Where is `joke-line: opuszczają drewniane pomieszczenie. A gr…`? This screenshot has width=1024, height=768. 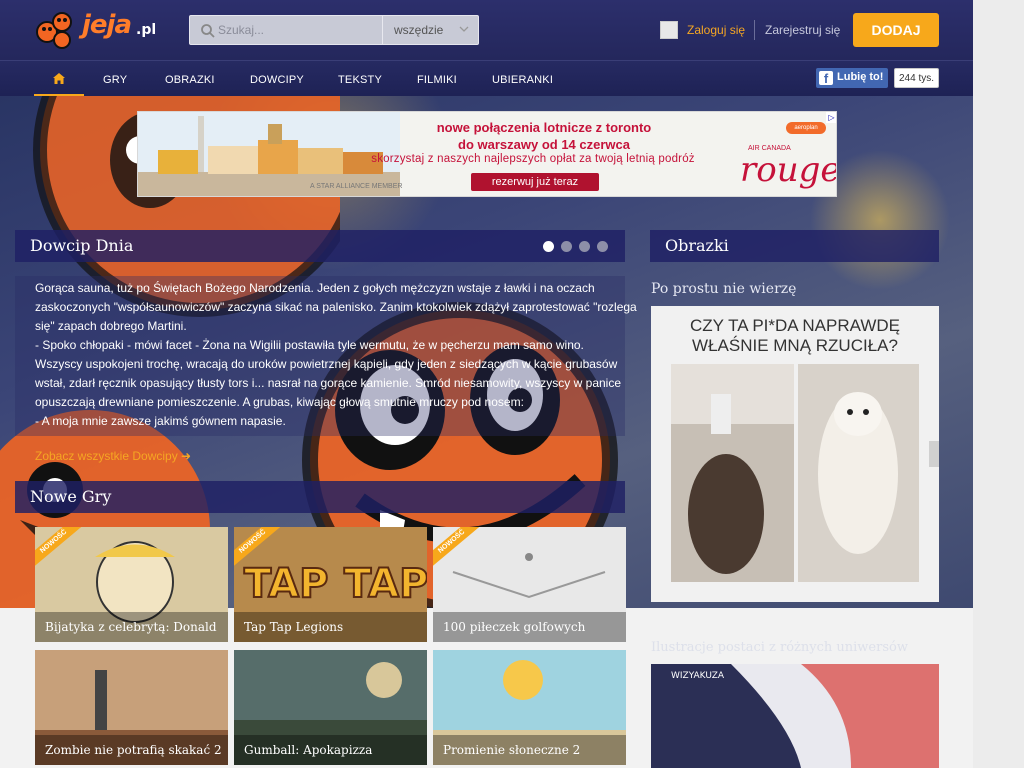 joke-line: opuszczają drewniane pomieszczenie. A gr… is located at coordinates (279, 402).